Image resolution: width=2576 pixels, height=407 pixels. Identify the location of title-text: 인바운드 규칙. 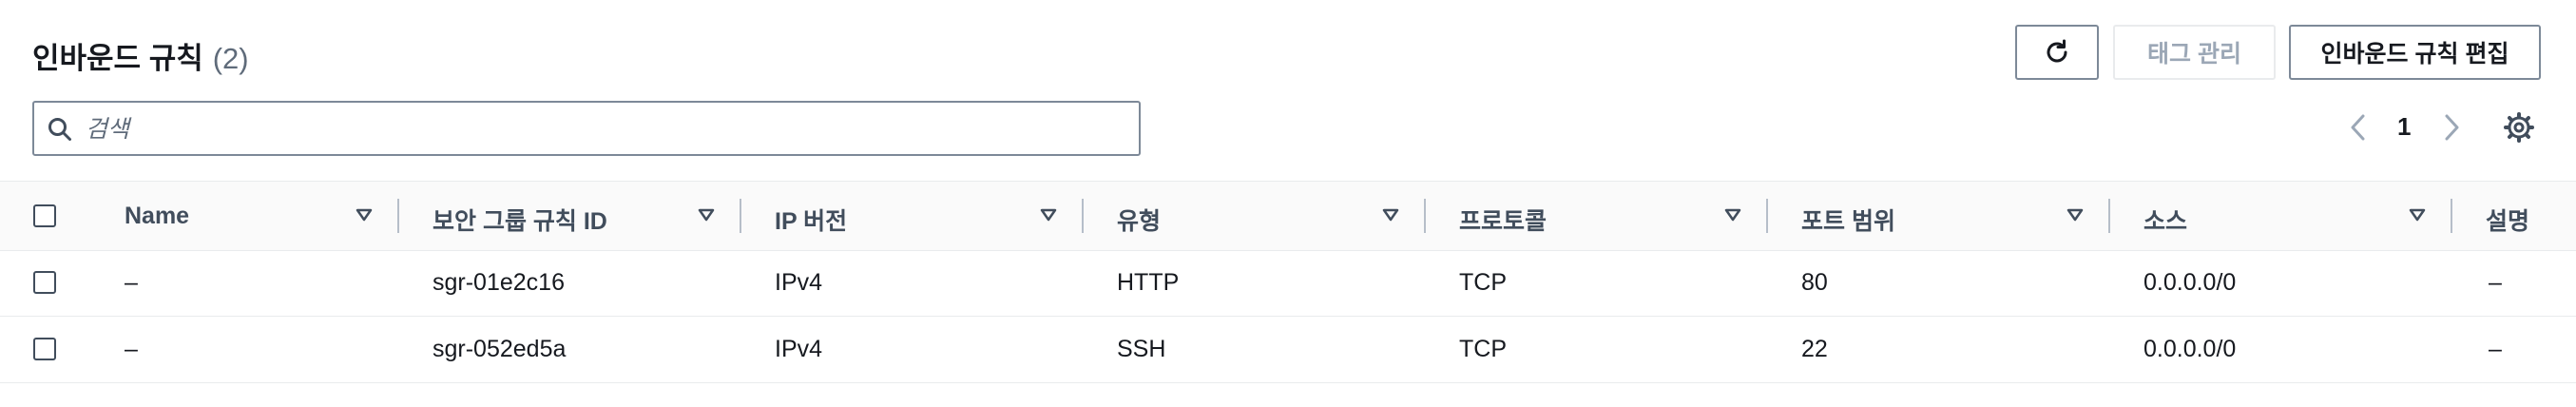
(118, 58).